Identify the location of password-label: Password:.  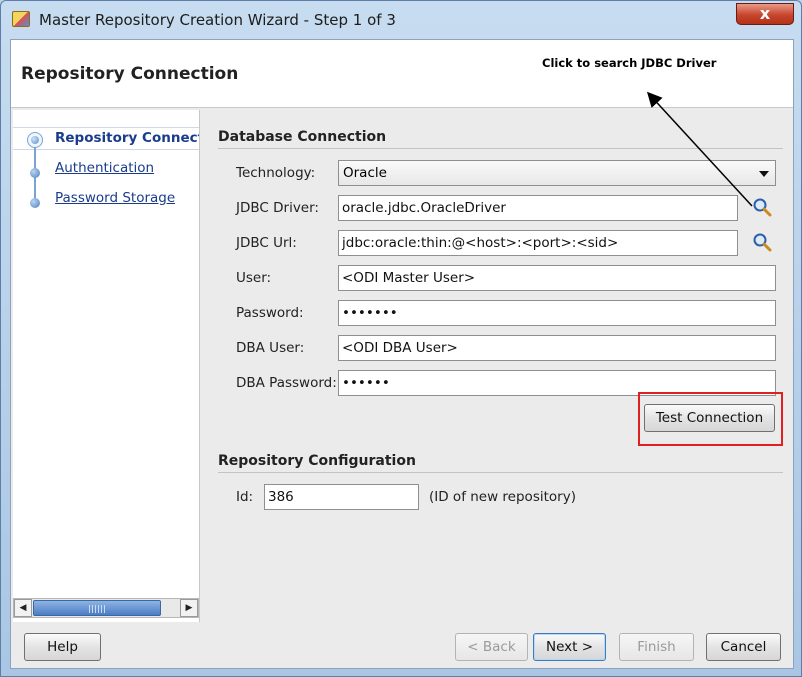
(270, 313).